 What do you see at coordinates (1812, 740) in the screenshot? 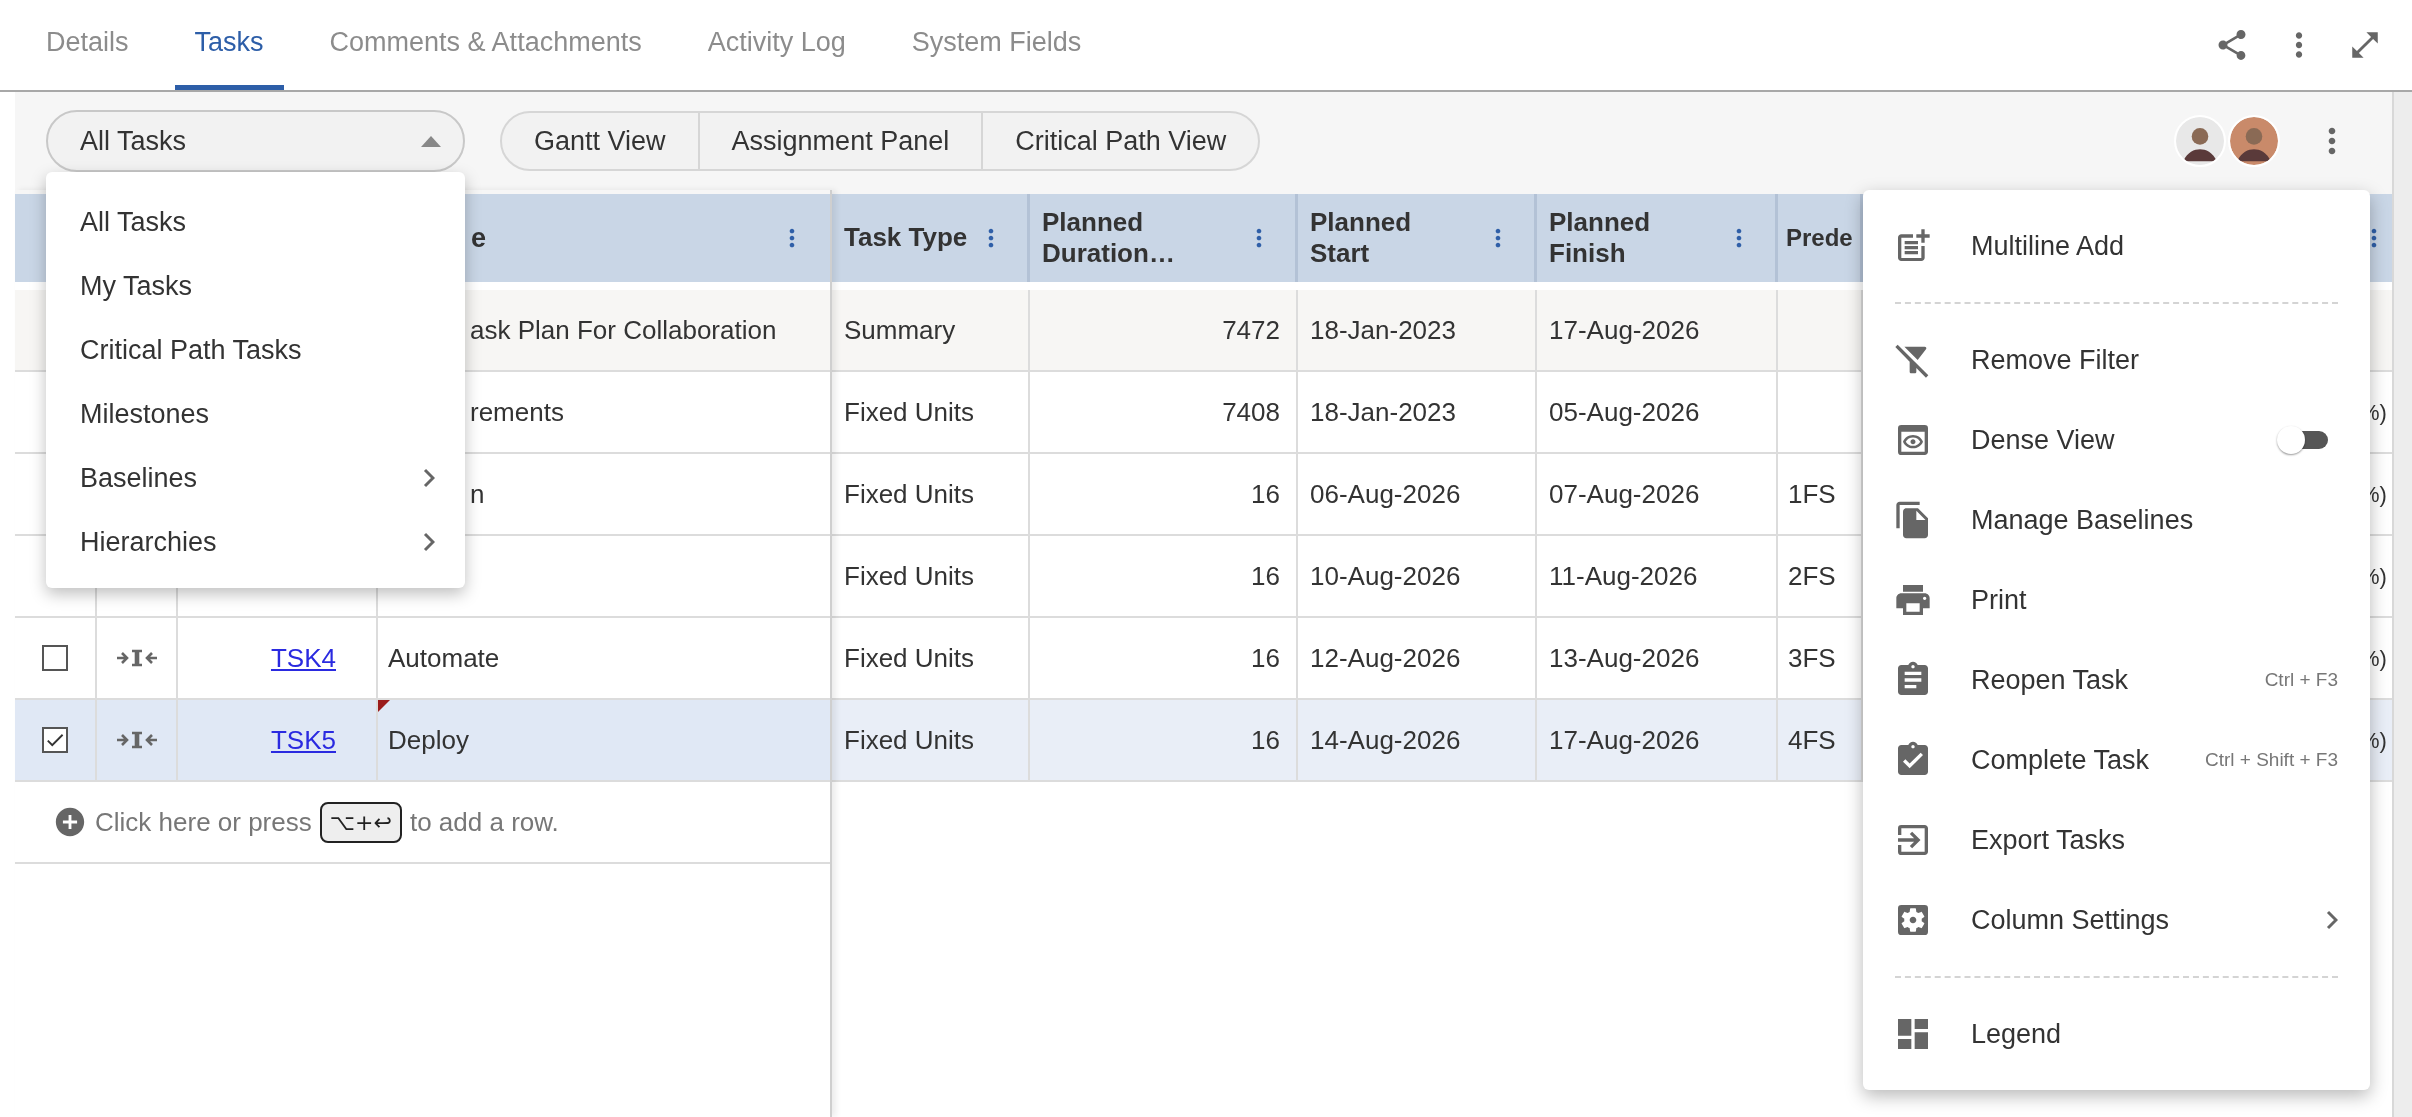
I see `table-cell-text: 4FS` at bounding box center [1812, 740].